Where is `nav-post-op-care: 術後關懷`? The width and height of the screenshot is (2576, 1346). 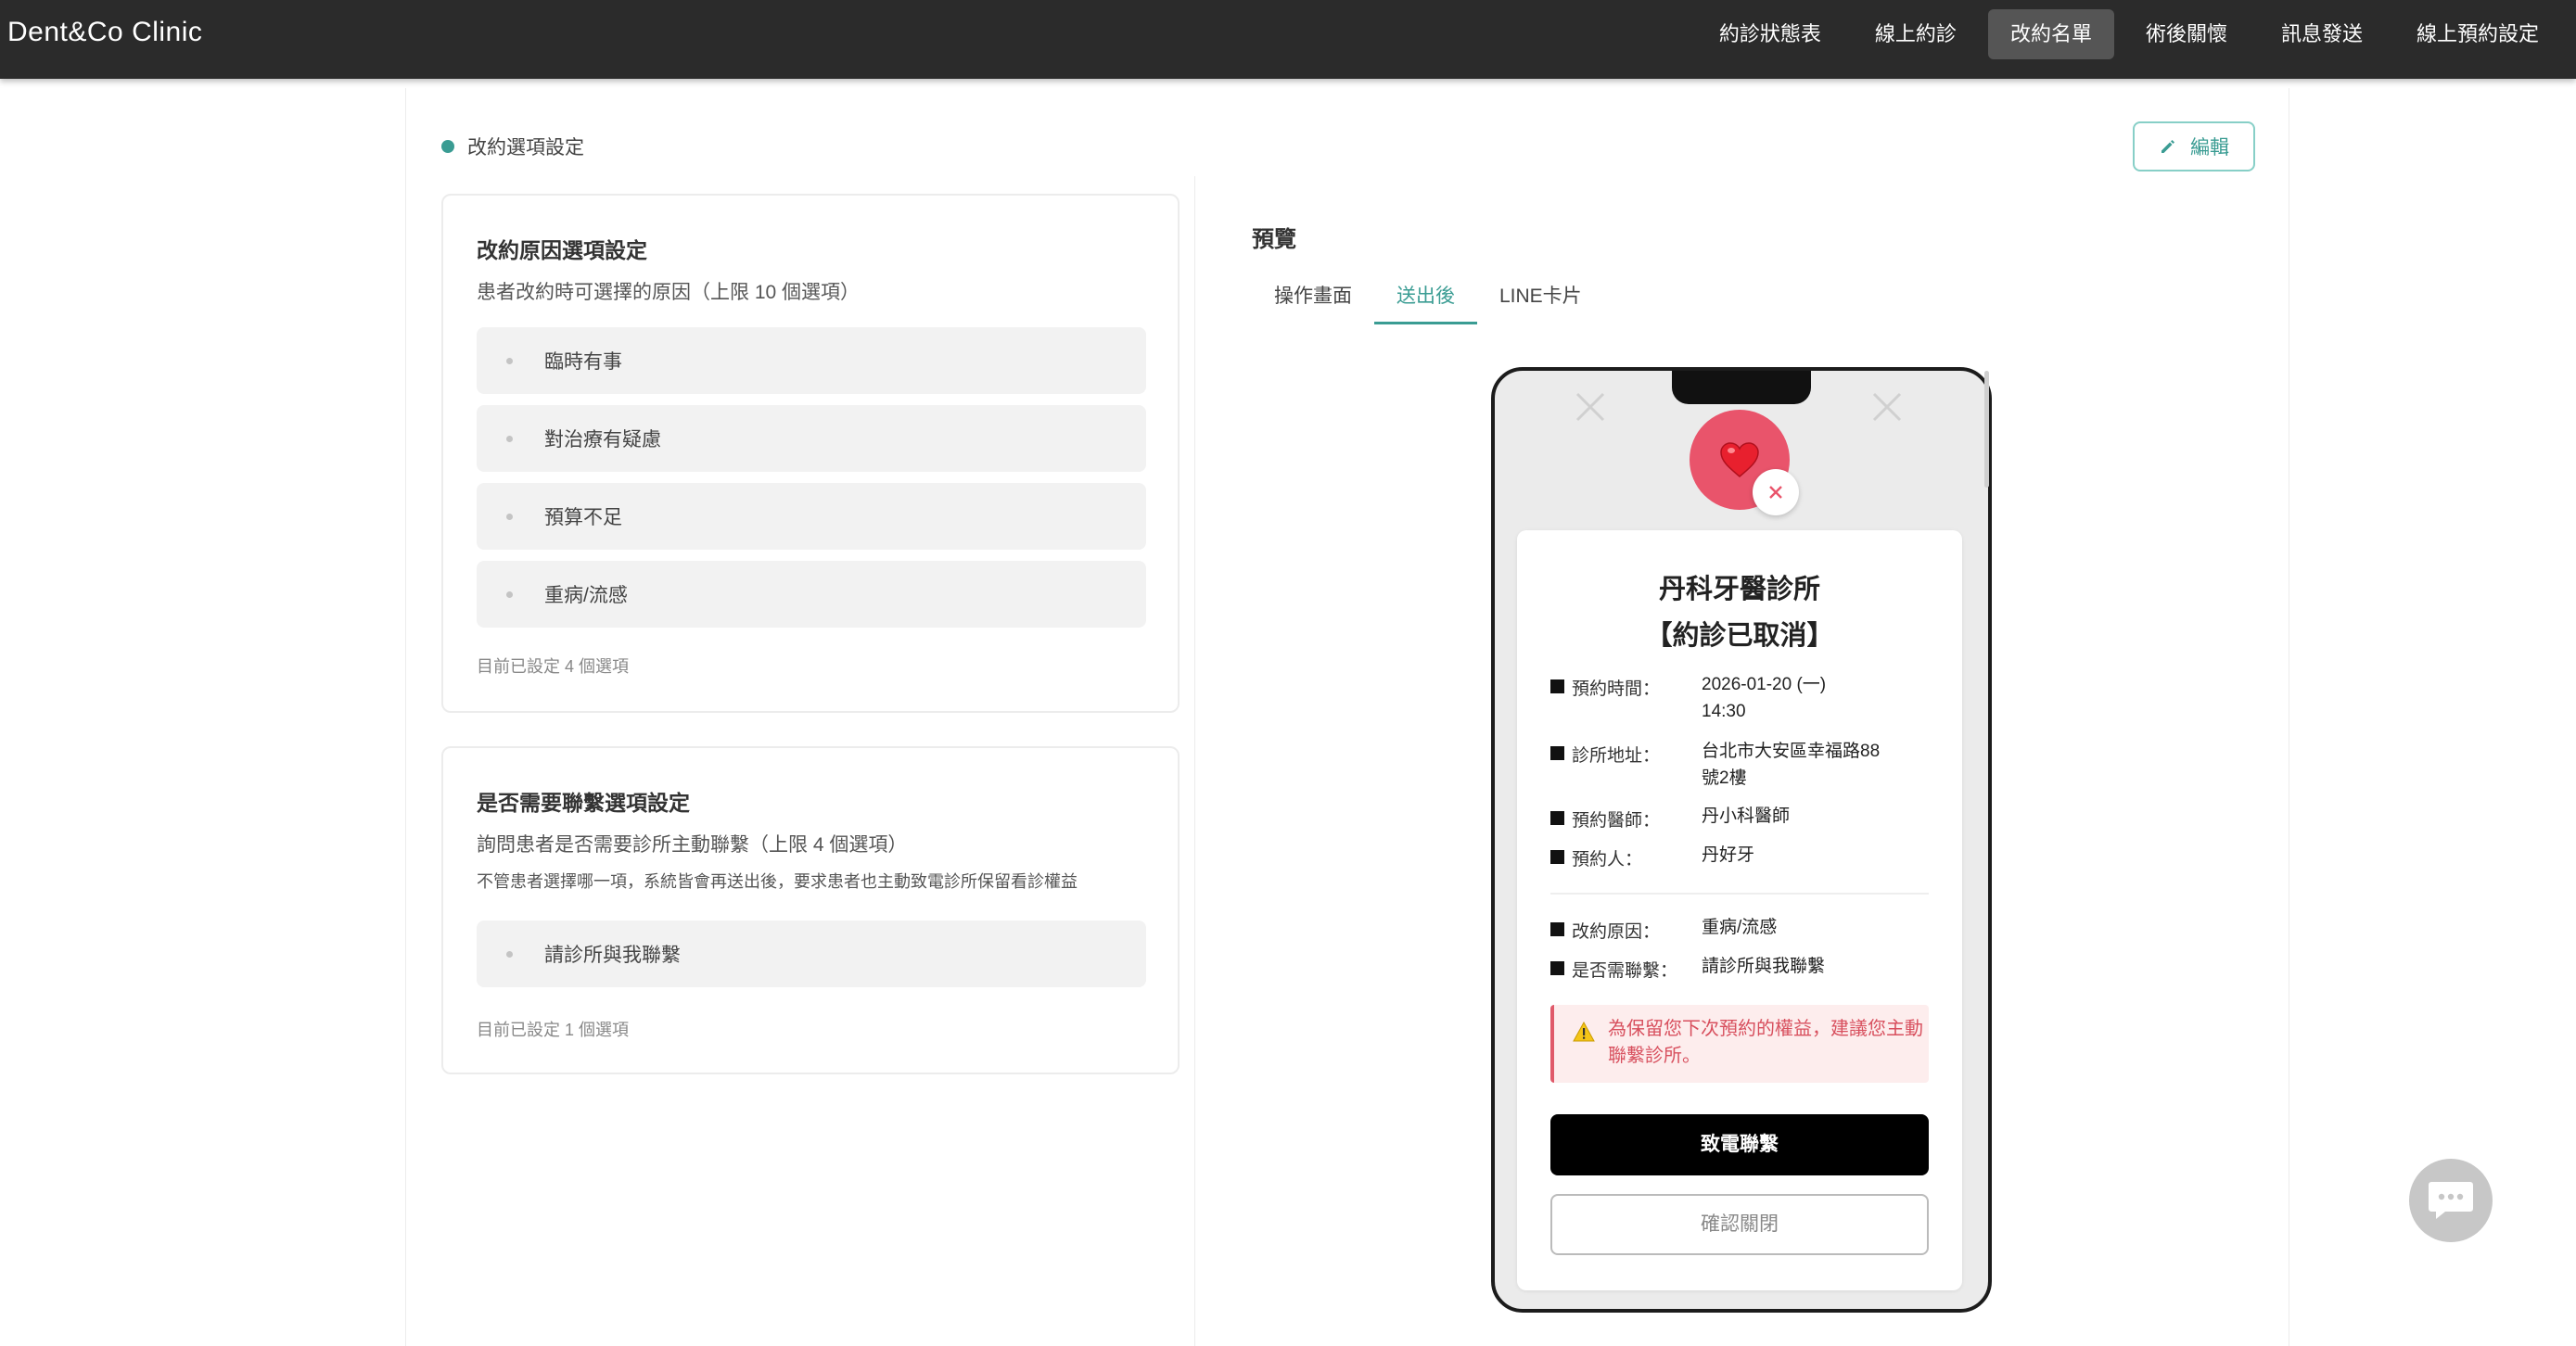
nav-post-op-care: 術後關懷 is located at coordinates (2186, 34).